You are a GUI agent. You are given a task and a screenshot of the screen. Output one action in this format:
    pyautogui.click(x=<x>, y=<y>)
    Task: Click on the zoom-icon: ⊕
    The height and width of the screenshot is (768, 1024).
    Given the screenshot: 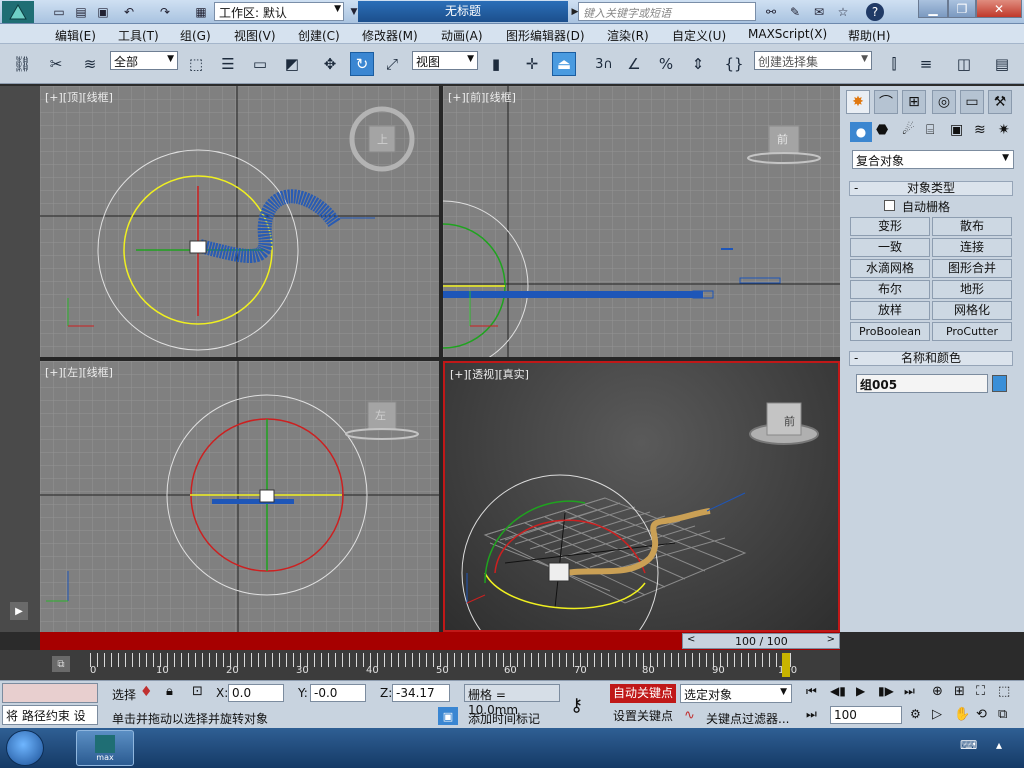 What is the action you would take?
    pyautogui.click(x=937, y=691)
    